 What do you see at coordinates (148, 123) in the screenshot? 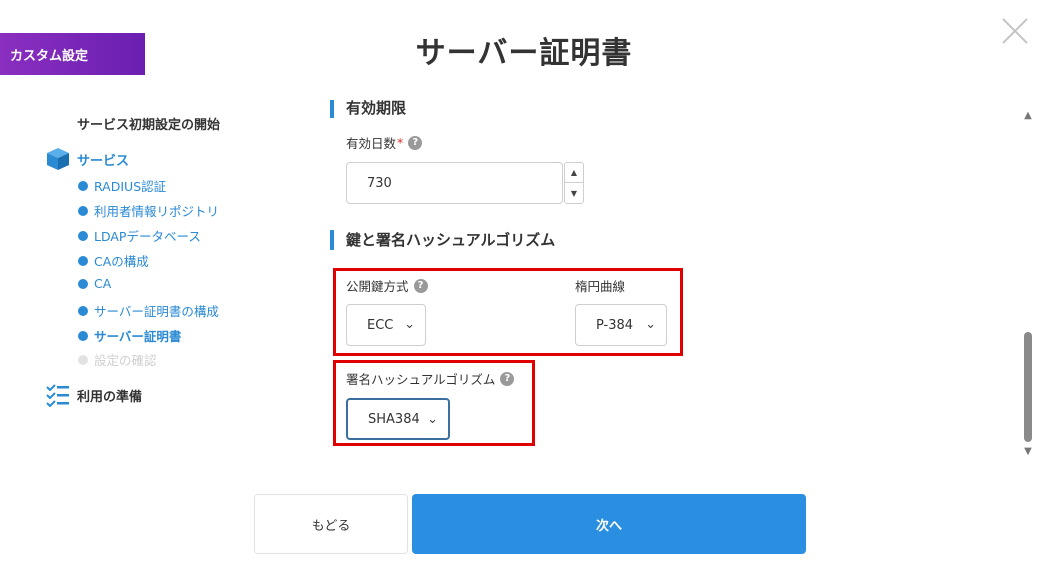
I see `sidebar-start-label: サービス初期設定の開始` at bounding box center [148, 123].